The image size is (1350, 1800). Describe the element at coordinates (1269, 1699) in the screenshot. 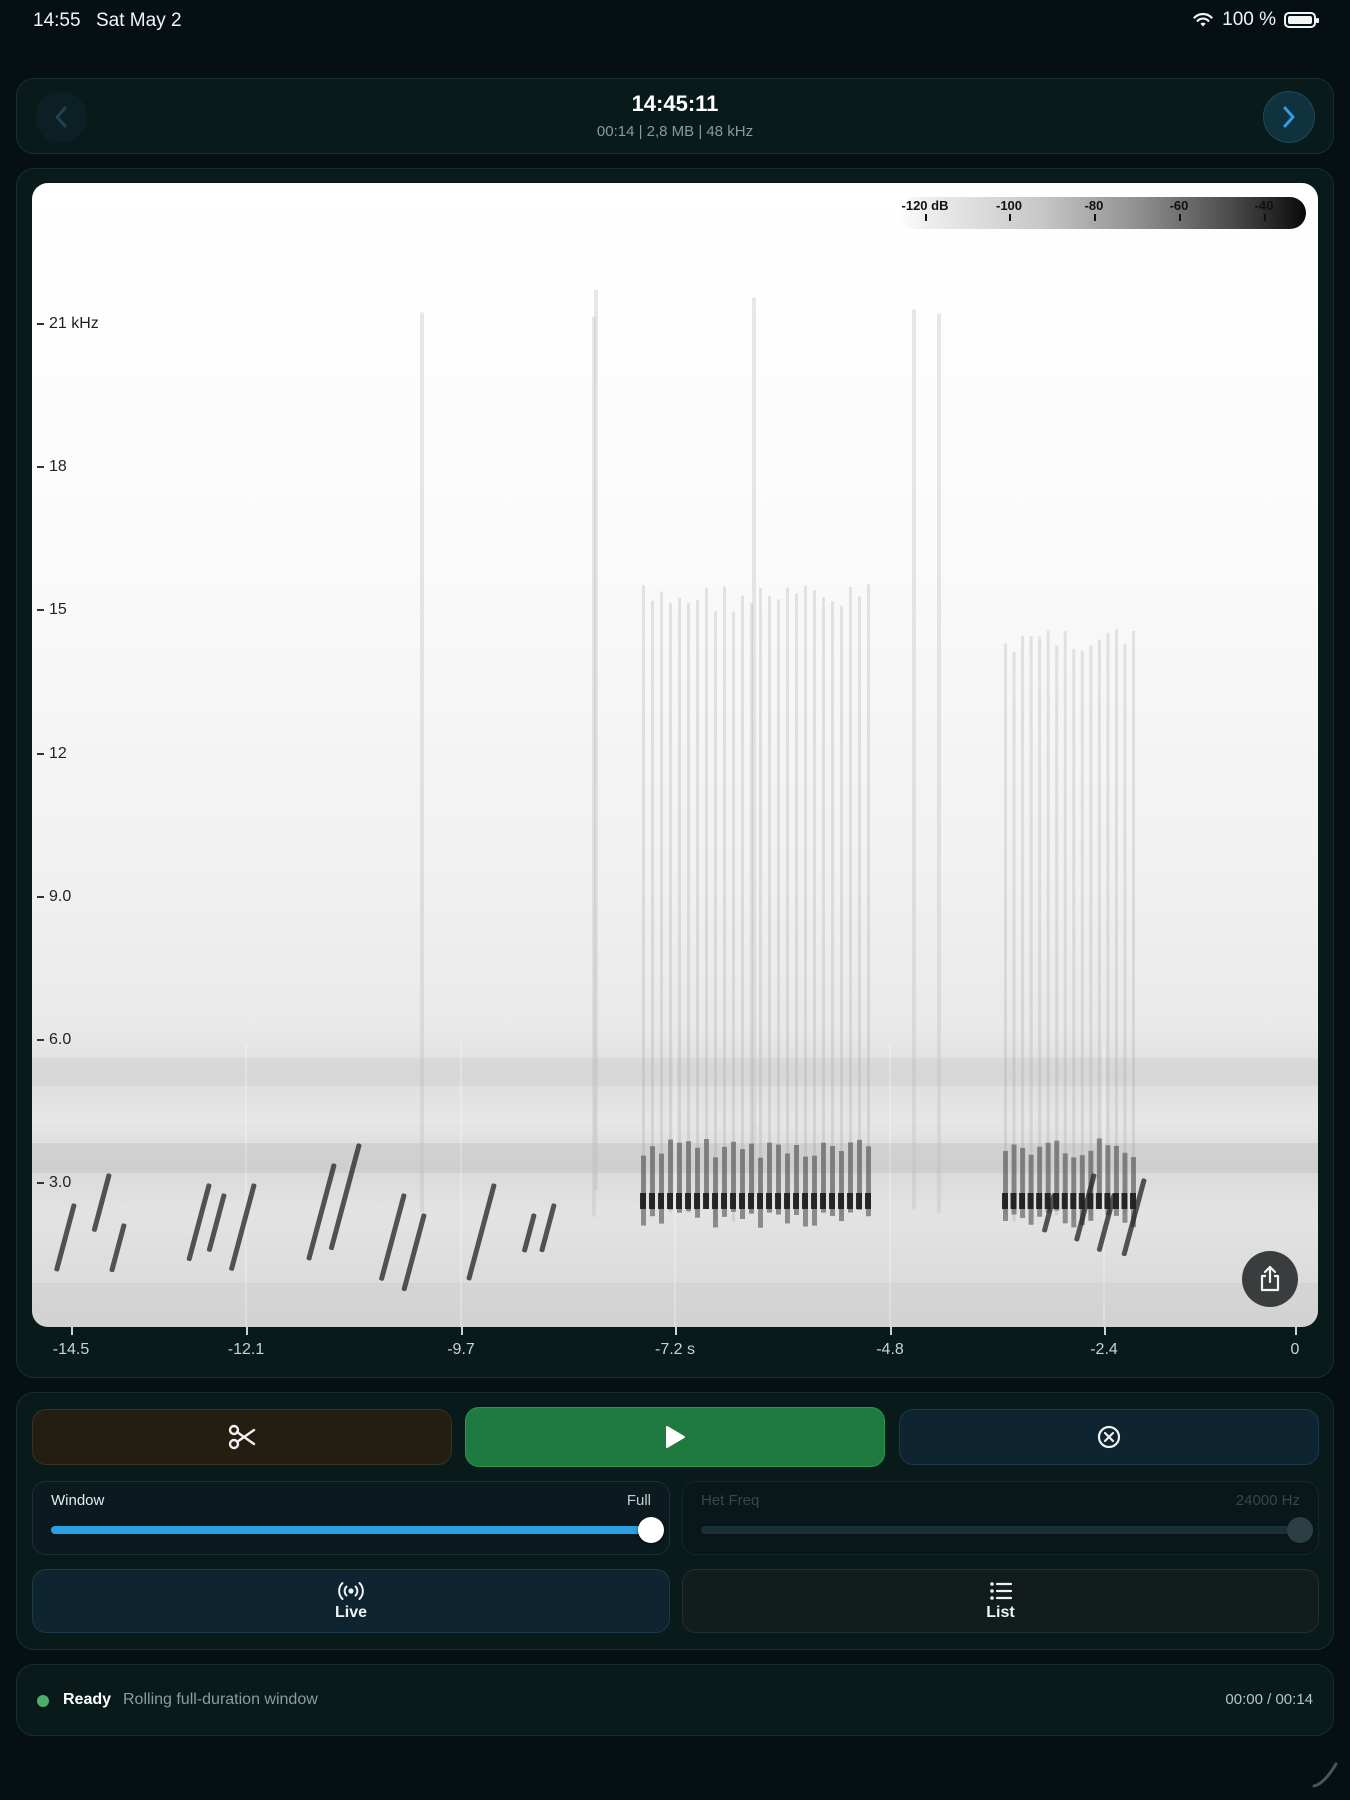

I see `playback-time: 00:00 / 00:14` at that location.